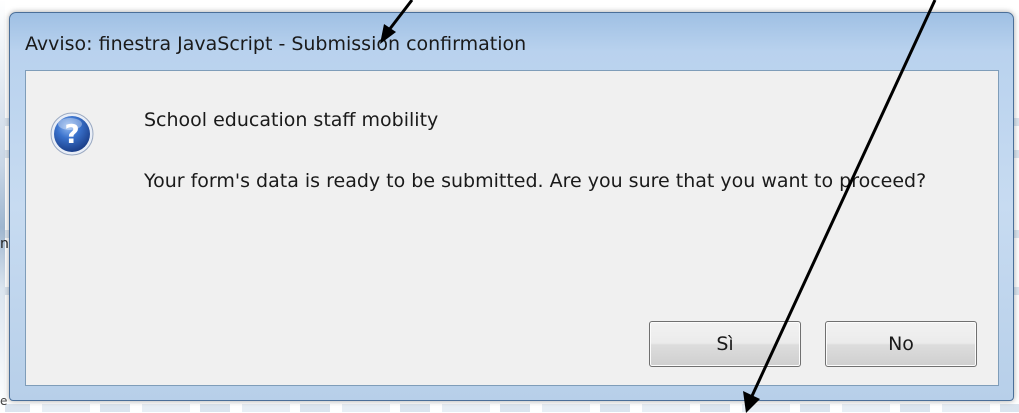 The width and height of the screenshot is (1019, 413). I want to click on question-icon: ?, so click(72, 134).